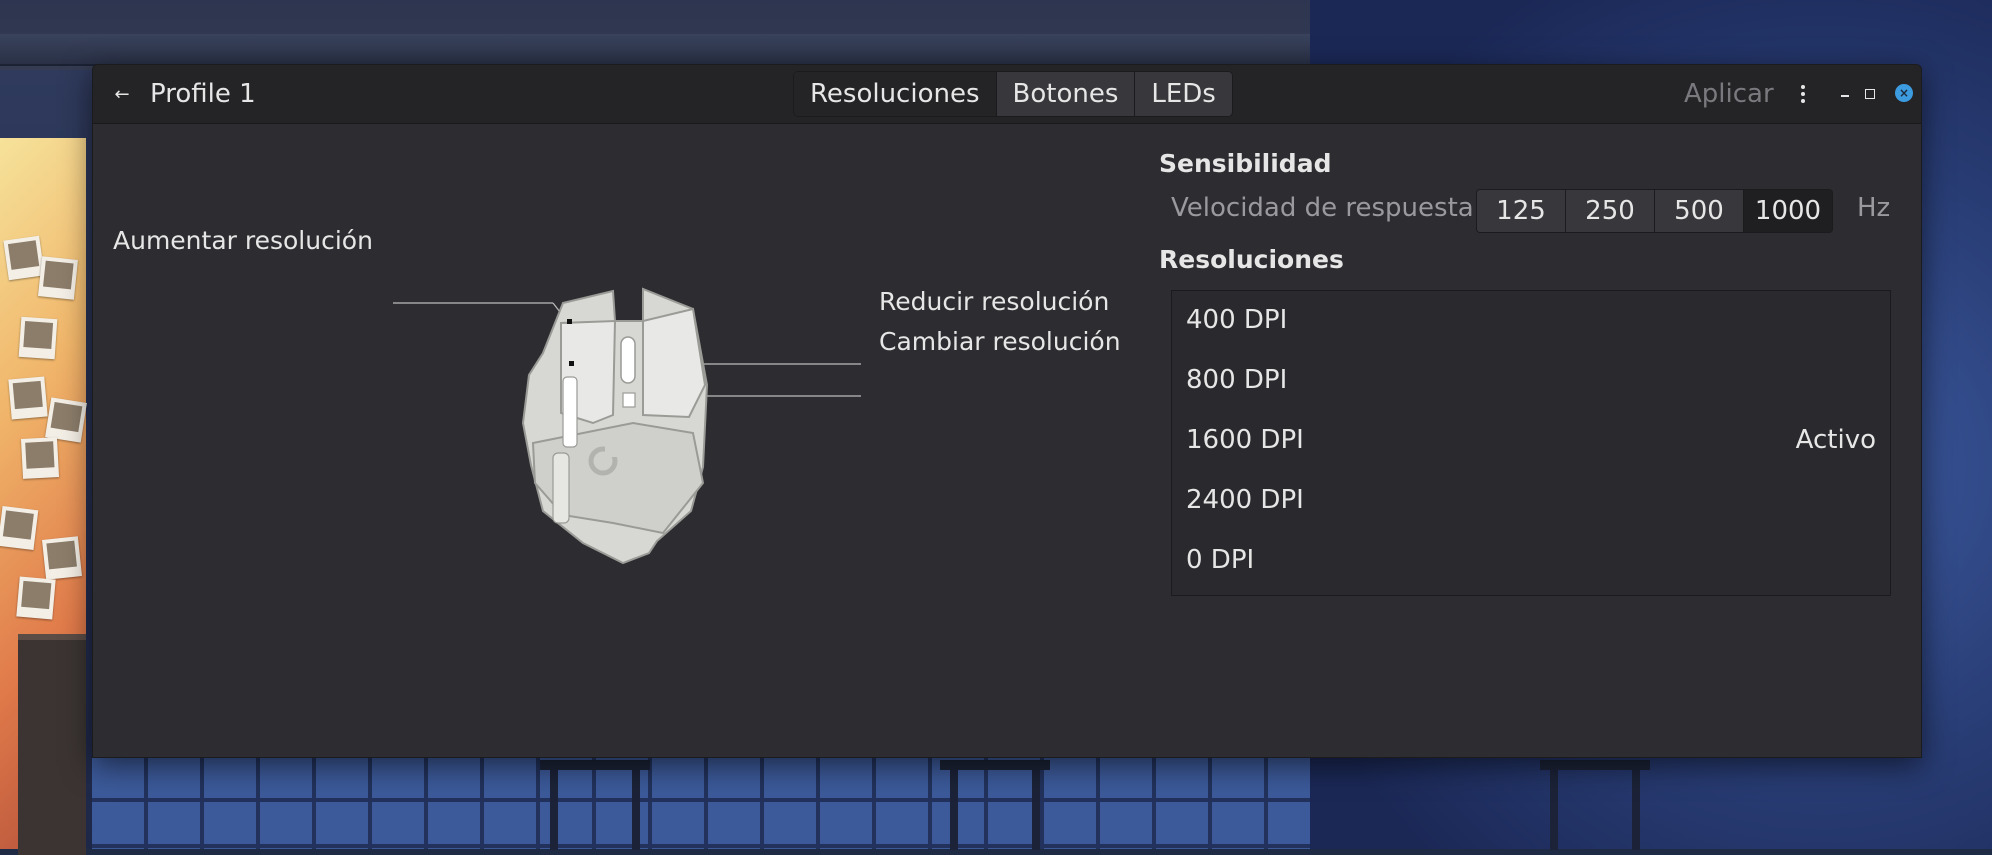 The height and width of the screenshot is (855, 1992). What do you see at coordinates (1000, 341) in the screenshot?
I see `callout-cycle-resolution: Cambiar resolución` at bounding box center [1000, 341].